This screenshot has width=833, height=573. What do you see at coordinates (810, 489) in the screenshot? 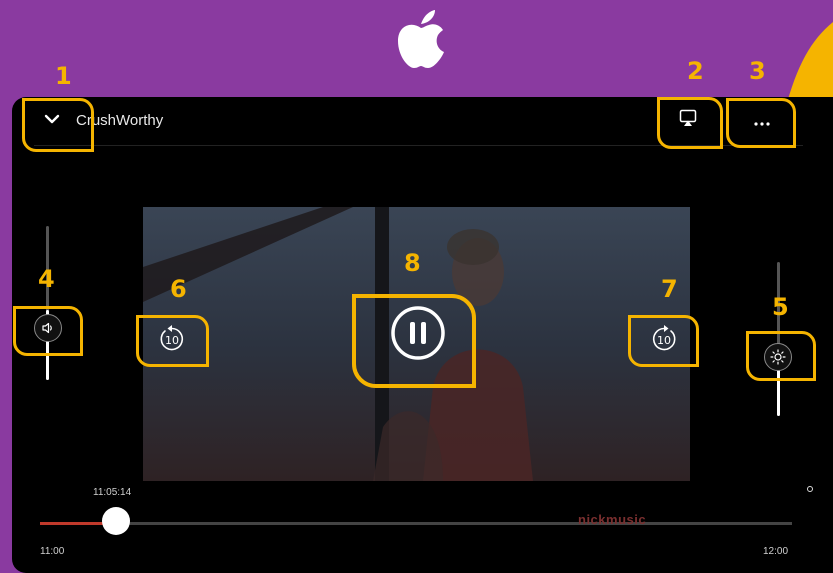
I see `status-dot-icon` at bounding box center [810, 489].